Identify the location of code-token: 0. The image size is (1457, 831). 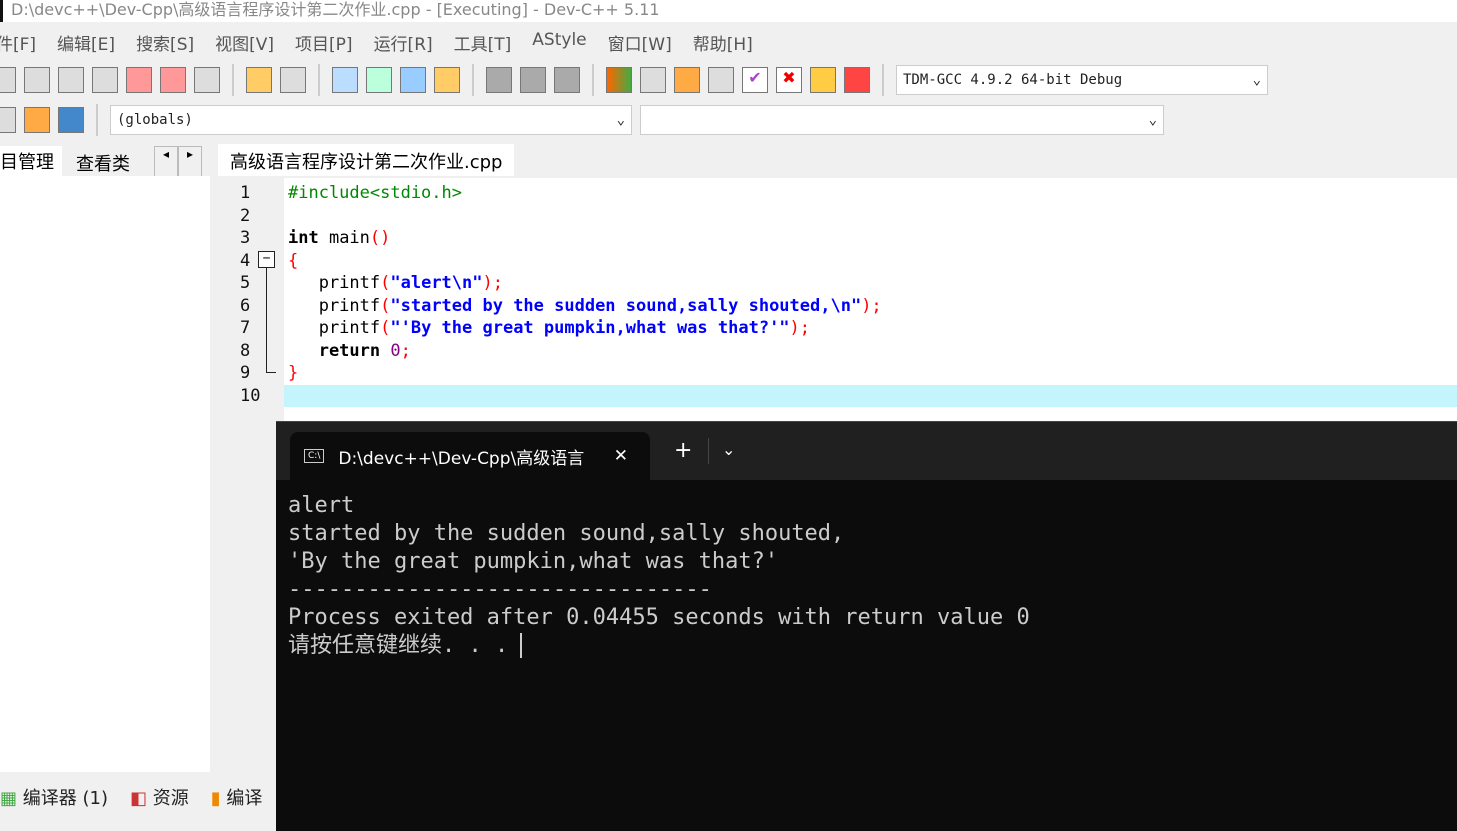
(390, 350).